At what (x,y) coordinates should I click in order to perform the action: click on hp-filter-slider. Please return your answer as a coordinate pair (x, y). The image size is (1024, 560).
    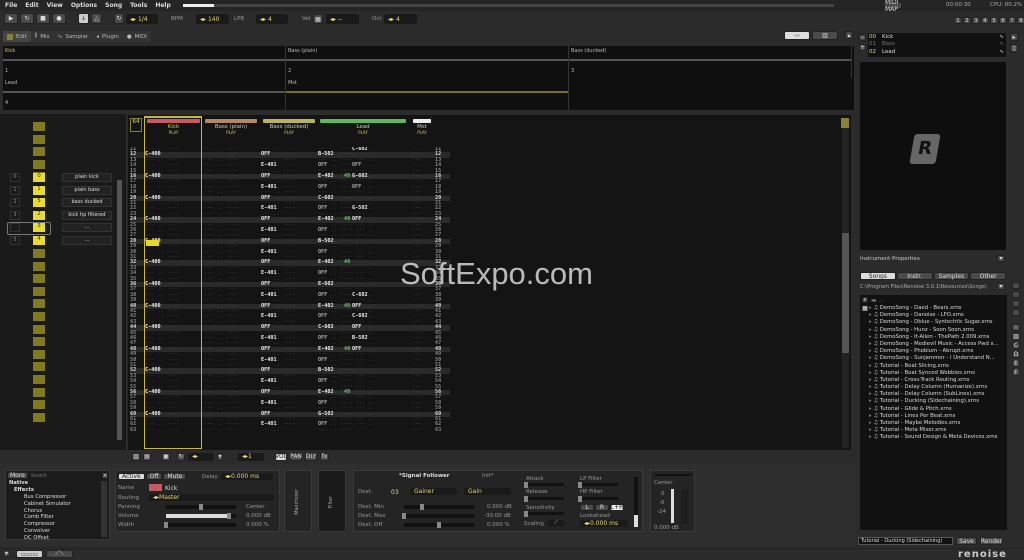
    Looking at the image, I should click on (598, 499).